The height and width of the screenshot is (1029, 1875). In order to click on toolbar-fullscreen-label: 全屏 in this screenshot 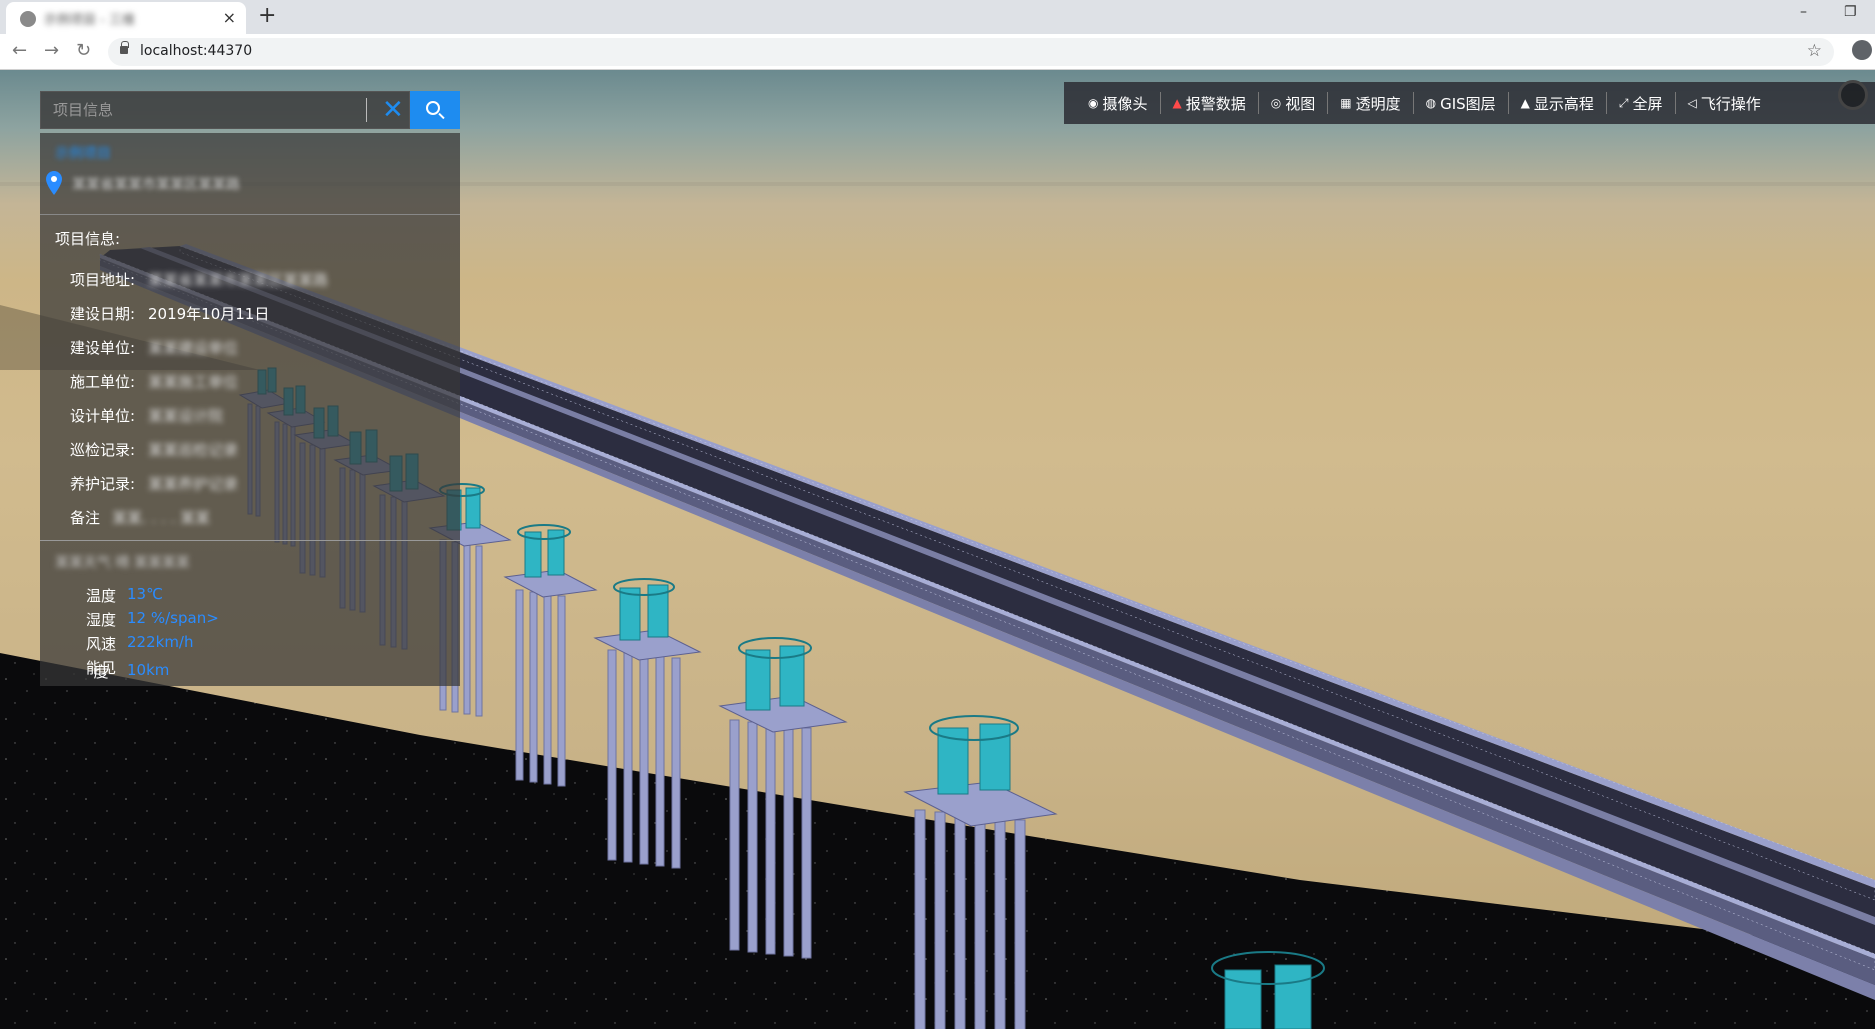, I will do `click(1647, 103)`.